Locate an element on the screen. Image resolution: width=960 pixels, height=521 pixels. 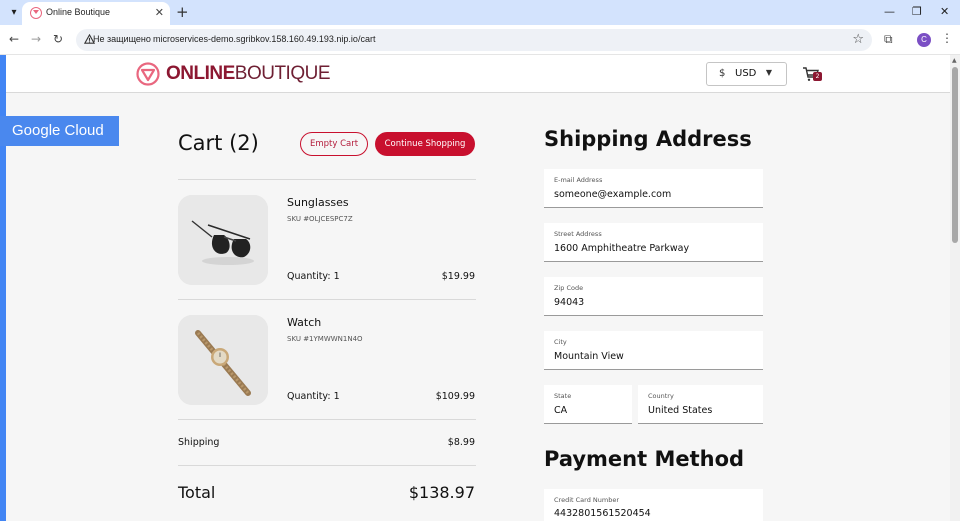
page-scrollbar: ▲ is located at coordinates (955, 288).